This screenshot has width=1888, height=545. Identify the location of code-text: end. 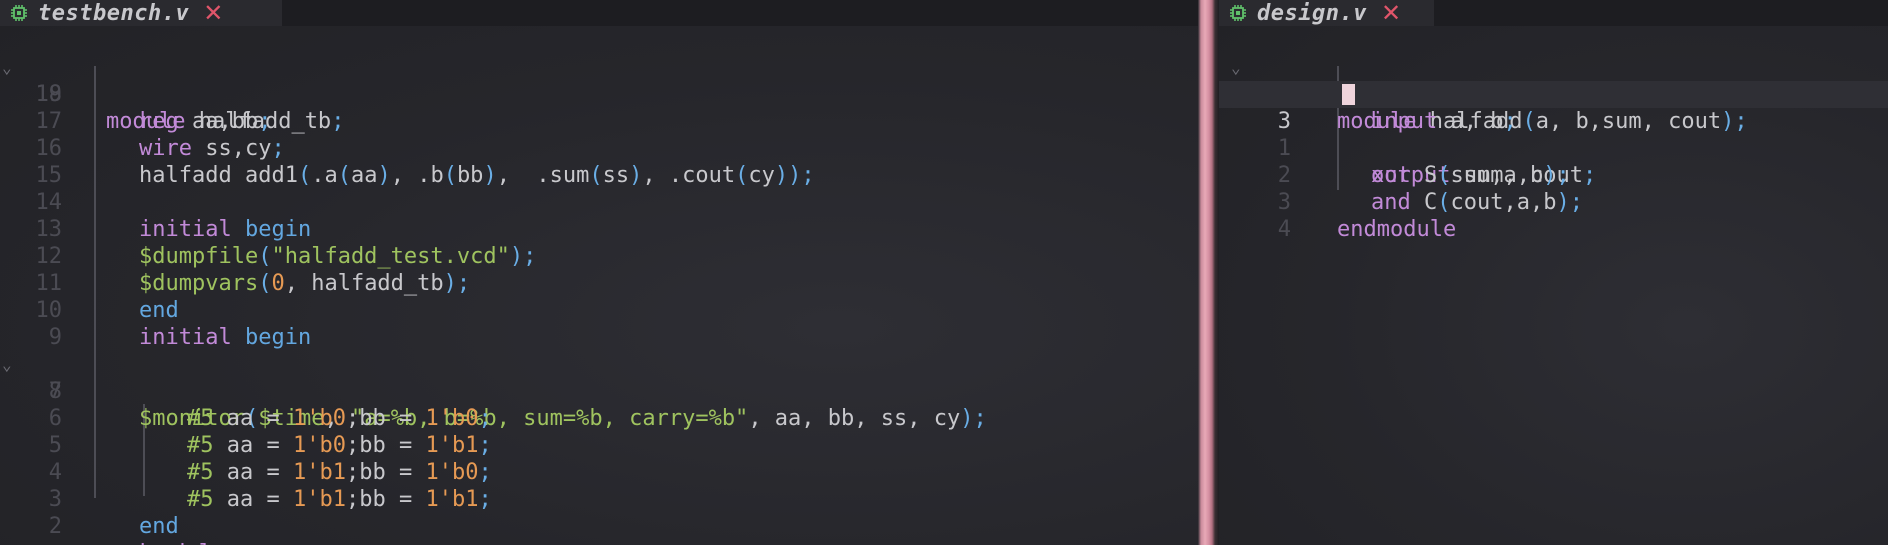
(159, 526).